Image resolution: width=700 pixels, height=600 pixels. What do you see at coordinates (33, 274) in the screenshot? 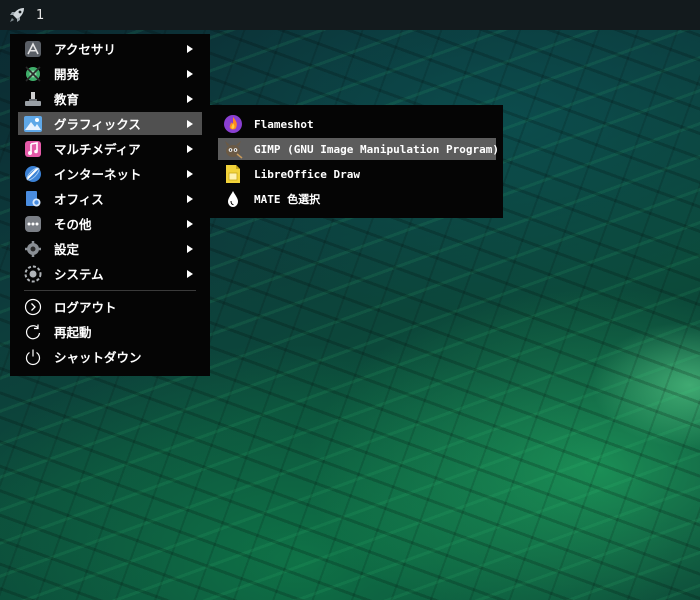
I see `system-icon` at bounding box center [33, 274].